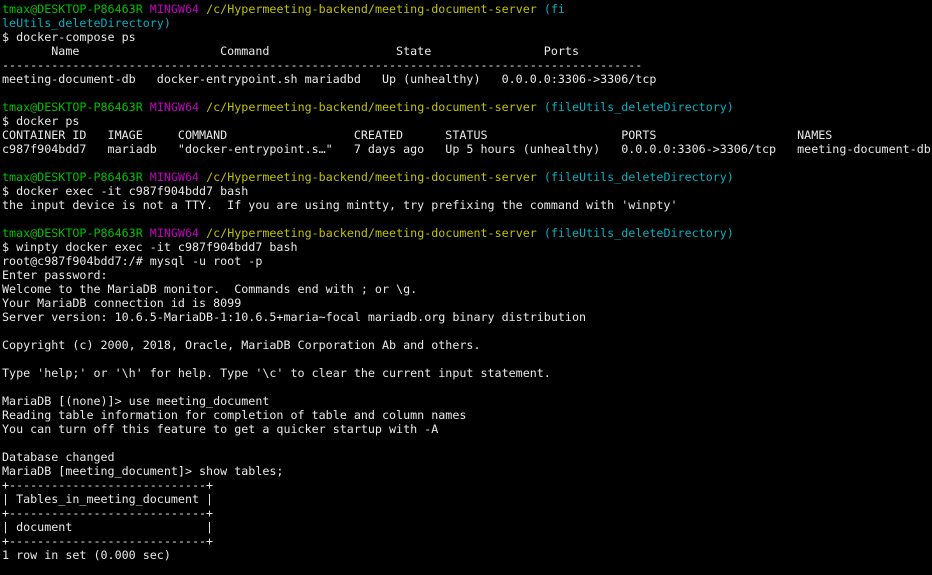  What do you see at coordinates (467, 261) in the screenshot?
I see `terminal-line: root@c987f904bdd7:/# mysql -u root -p` at bounding box center [467, 261].